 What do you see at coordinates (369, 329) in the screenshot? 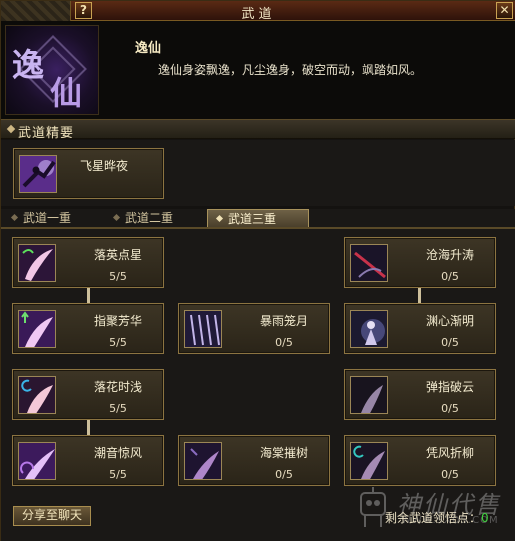
I see `dark-figure-icon` at bounding box center [369, 329].